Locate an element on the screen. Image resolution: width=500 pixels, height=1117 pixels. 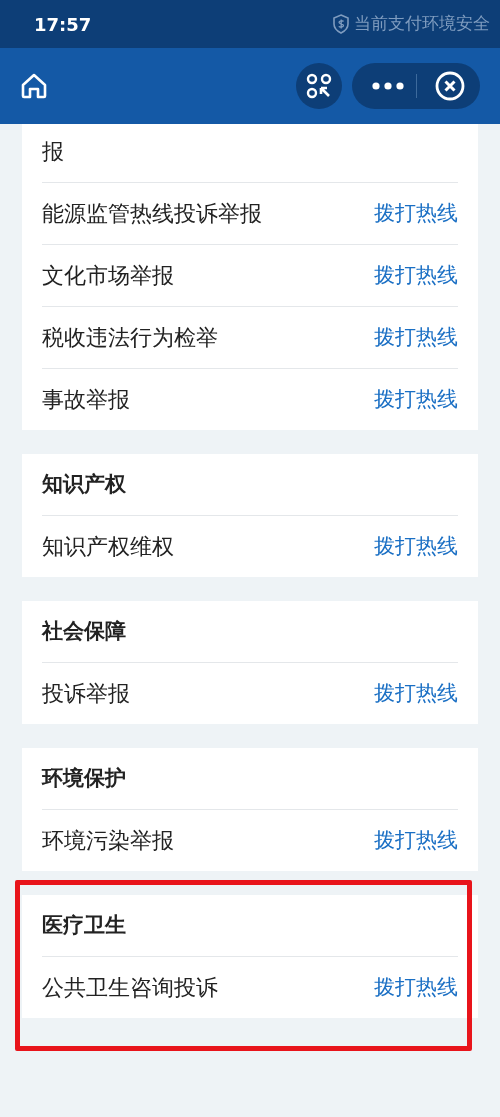
item-label: 事故举报 is located at coordinates (86, 399).